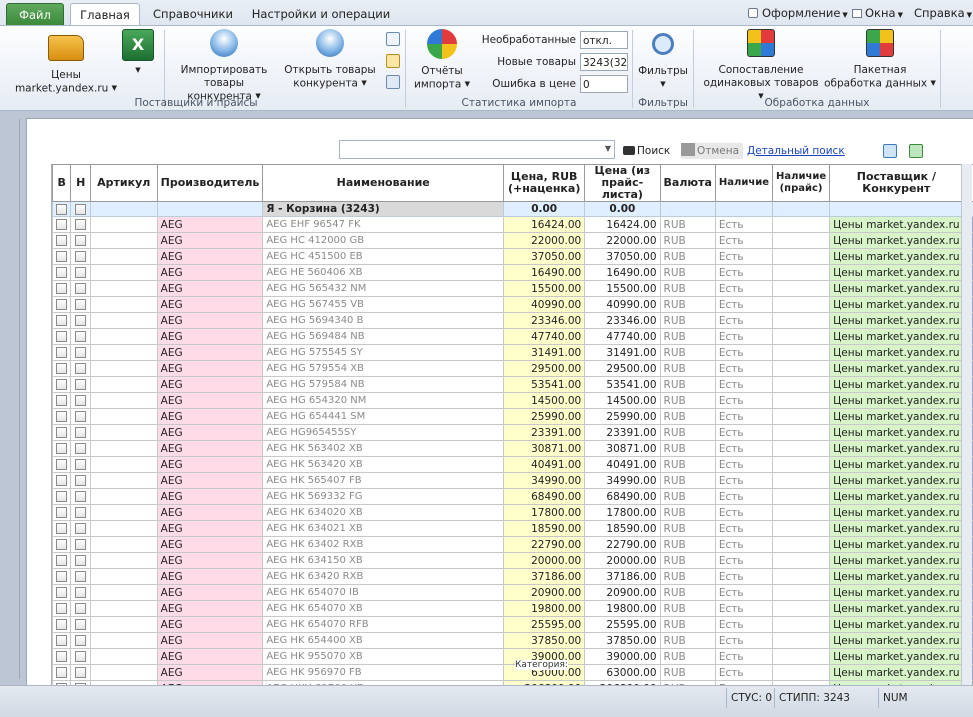  What do you see at coordinates (544, 352) in the screenshot?
I see `cell-price: 31491.00` at bounding box center [544, 352].